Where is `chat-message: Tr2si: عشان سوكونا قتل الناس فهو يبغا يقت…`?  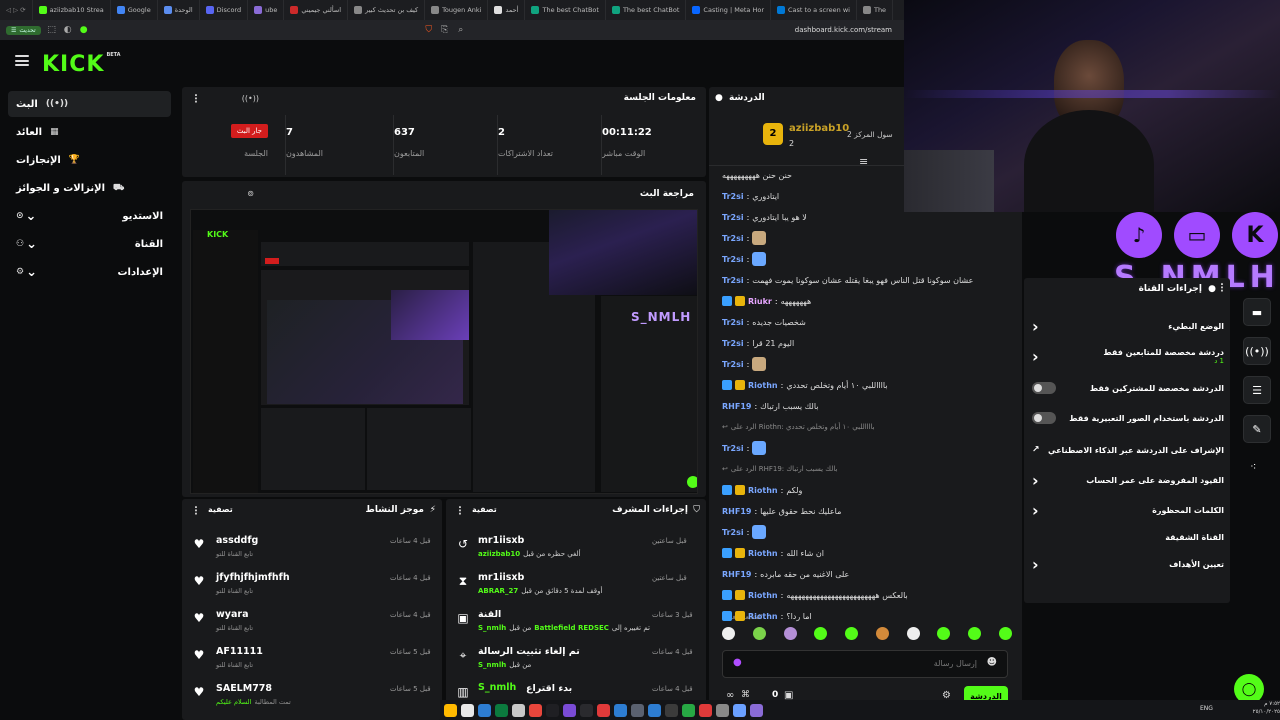
chat-message: Tr2si: عشان سوكونا قتل الناس فهو يبغا يقت… is located at coordinates (862, 280).